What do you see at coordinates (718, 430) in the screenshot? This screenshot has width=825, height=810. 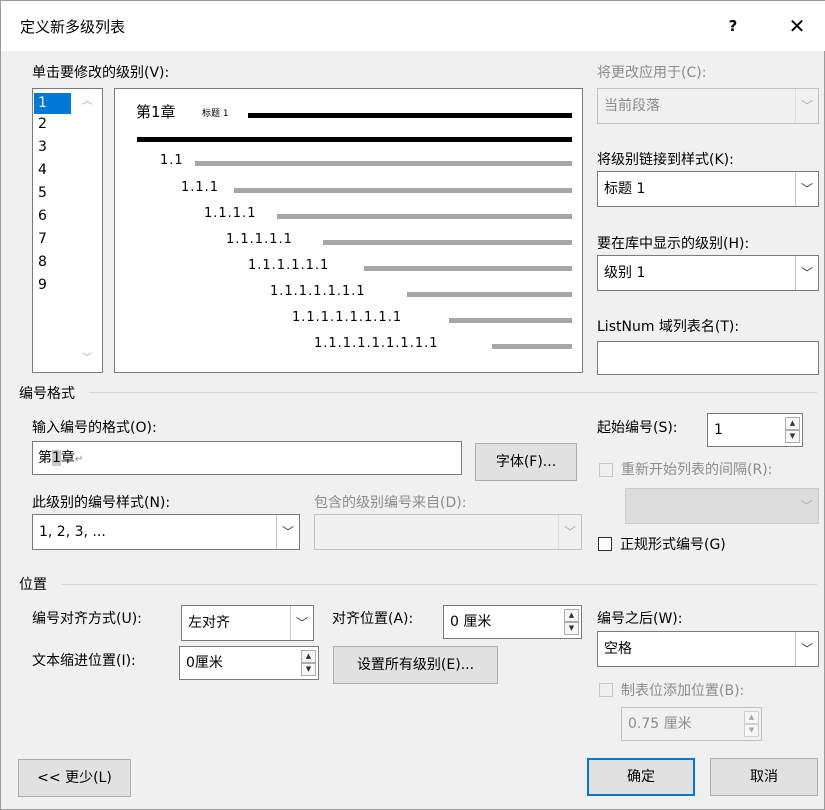 I see `start-at-value: 1` at bounding box center [718, 430].